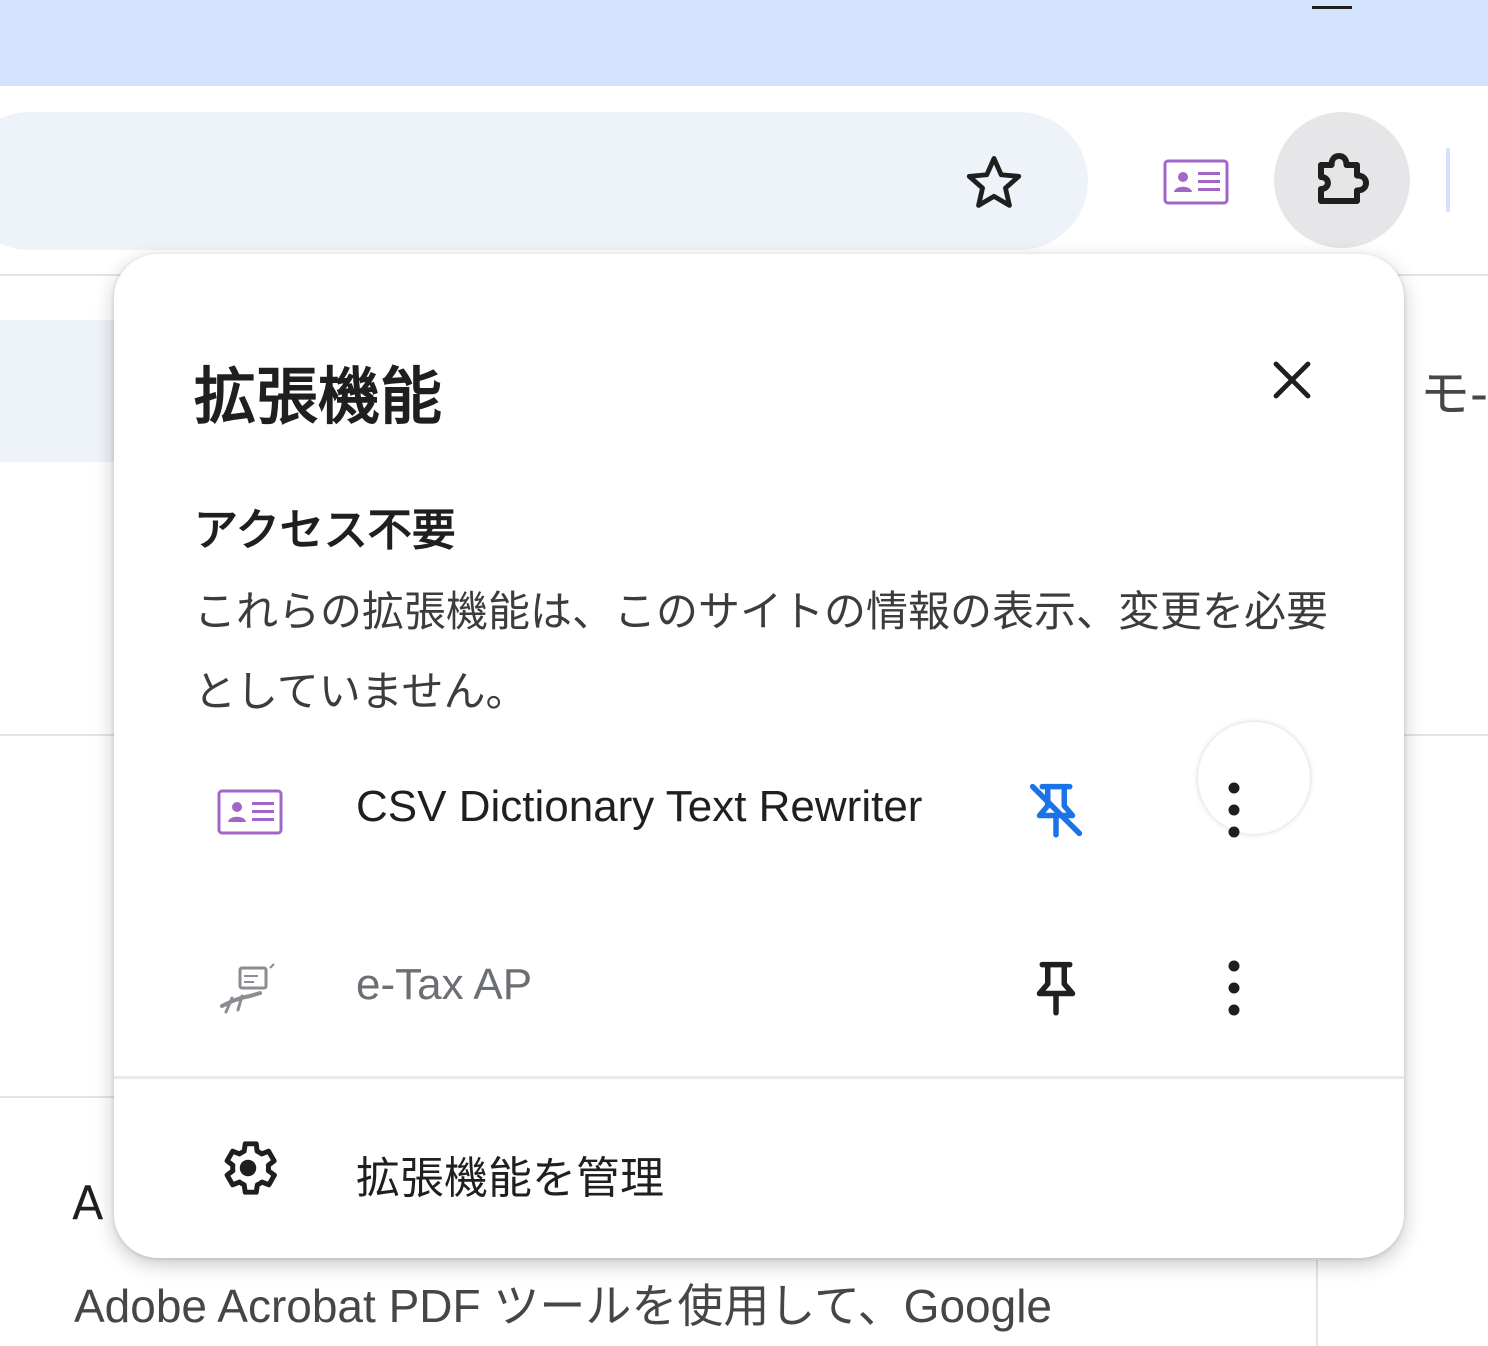 This screenshot has width=1488, height=1346. I want to click on section-title: アクセス不要, so click(325, 530).